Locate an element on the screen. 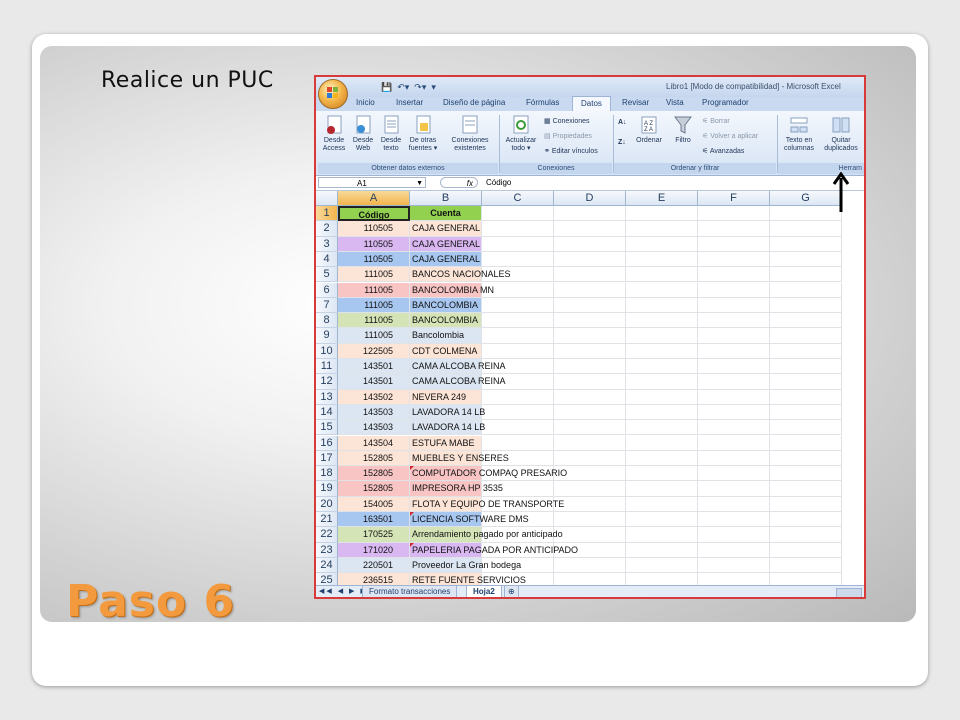 This screenshot has width=960, height=720. row-header: 7 is located at coordinates (327, 305).